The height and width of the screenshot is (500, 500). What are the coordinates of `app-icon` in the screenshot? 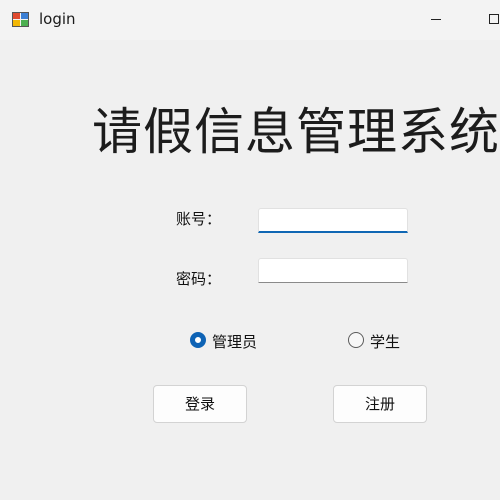 It's located at (20, 19).